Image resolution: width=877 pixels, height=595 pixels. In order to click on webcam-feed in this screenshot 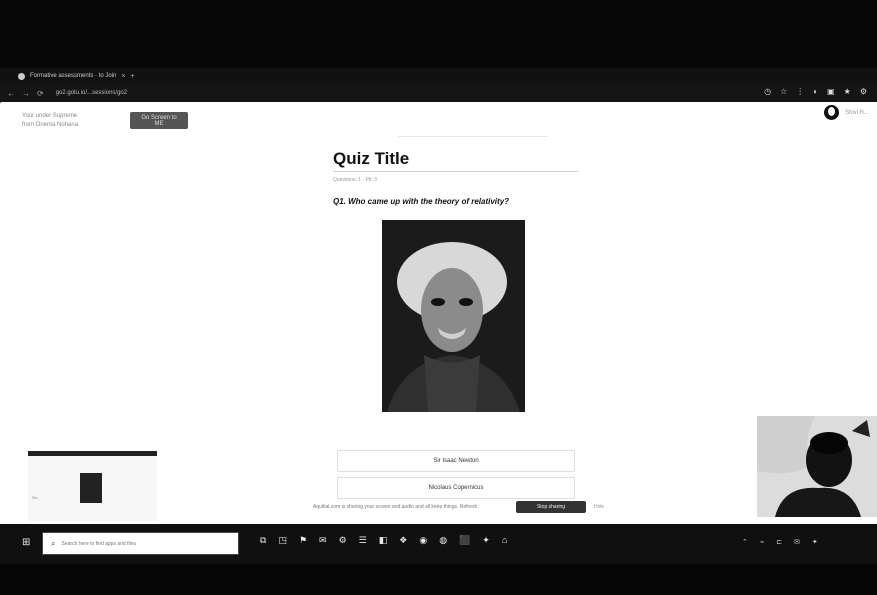, I will do `click(817, 466)`.